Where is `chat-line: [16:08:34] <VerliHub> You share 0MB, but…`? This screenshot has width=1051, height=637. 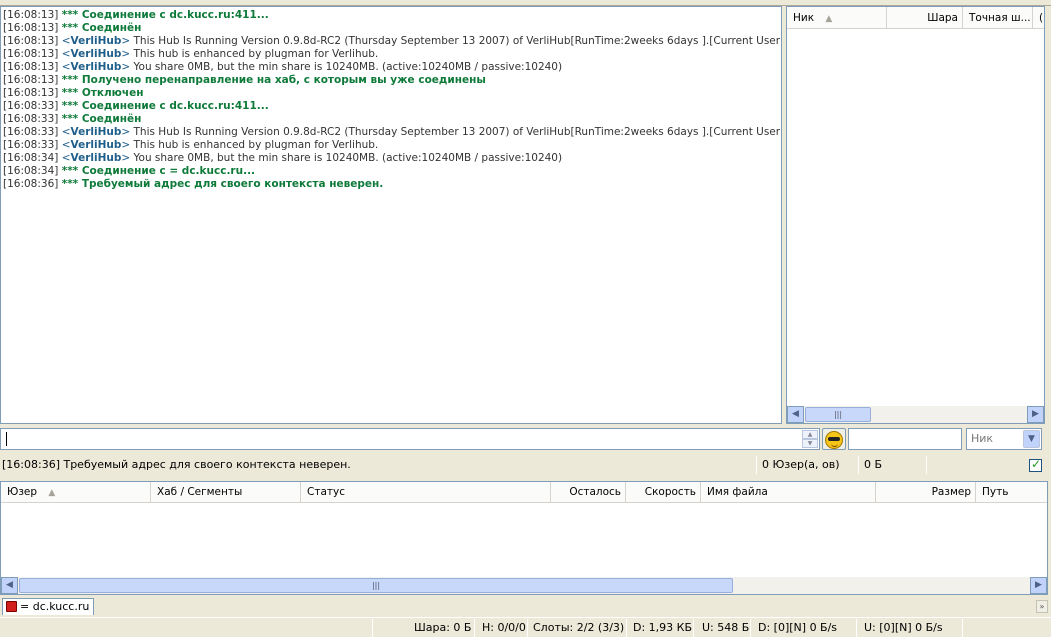
chat-line: [16:08:34] <VerliHub> You share 0MB, but… is located at coordinates (391, 158).